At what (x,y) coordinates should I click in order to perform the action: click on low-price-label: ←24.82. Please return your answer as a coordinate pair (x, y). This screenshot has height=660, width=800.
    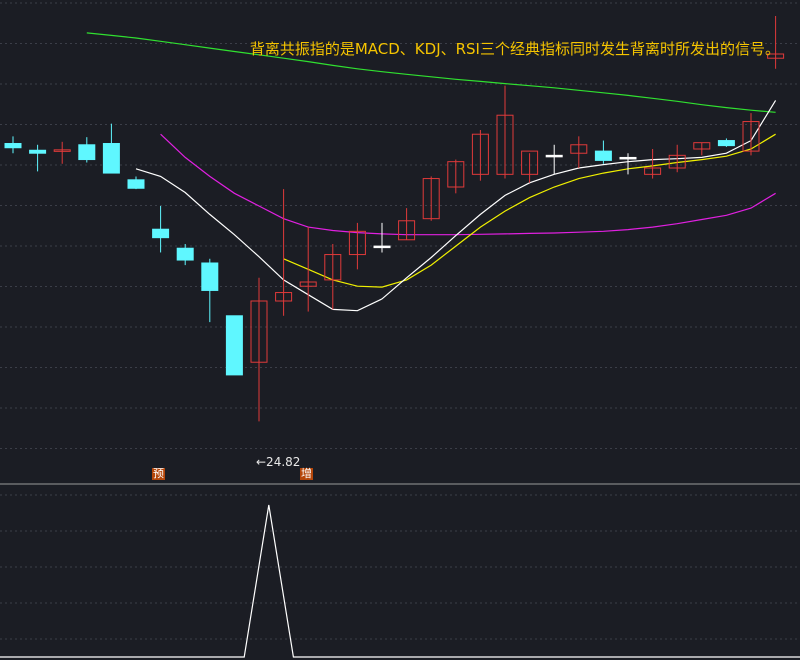
    Looking at the image, I should click on (278, 462).